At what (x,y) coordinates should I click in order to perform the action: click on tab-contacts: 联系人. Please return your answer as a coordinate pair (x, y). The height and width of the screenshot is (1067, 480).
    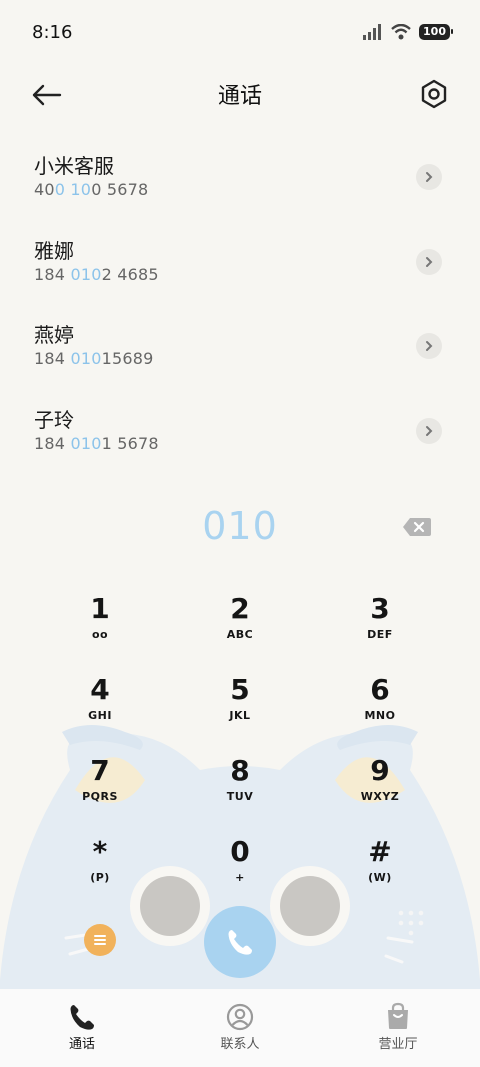
    Looking at the image, I should click on (240, 1028).